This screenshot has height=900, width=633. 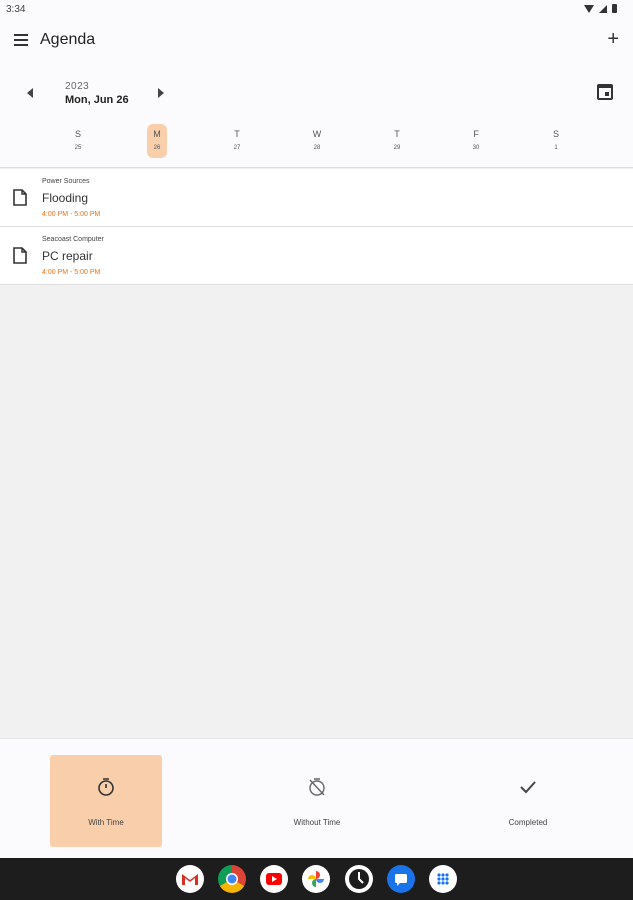 What do you see at coordinates (317, 141) in the screenshot?
I see `day-wednesday: W 28` at bounding box center [317, 141].